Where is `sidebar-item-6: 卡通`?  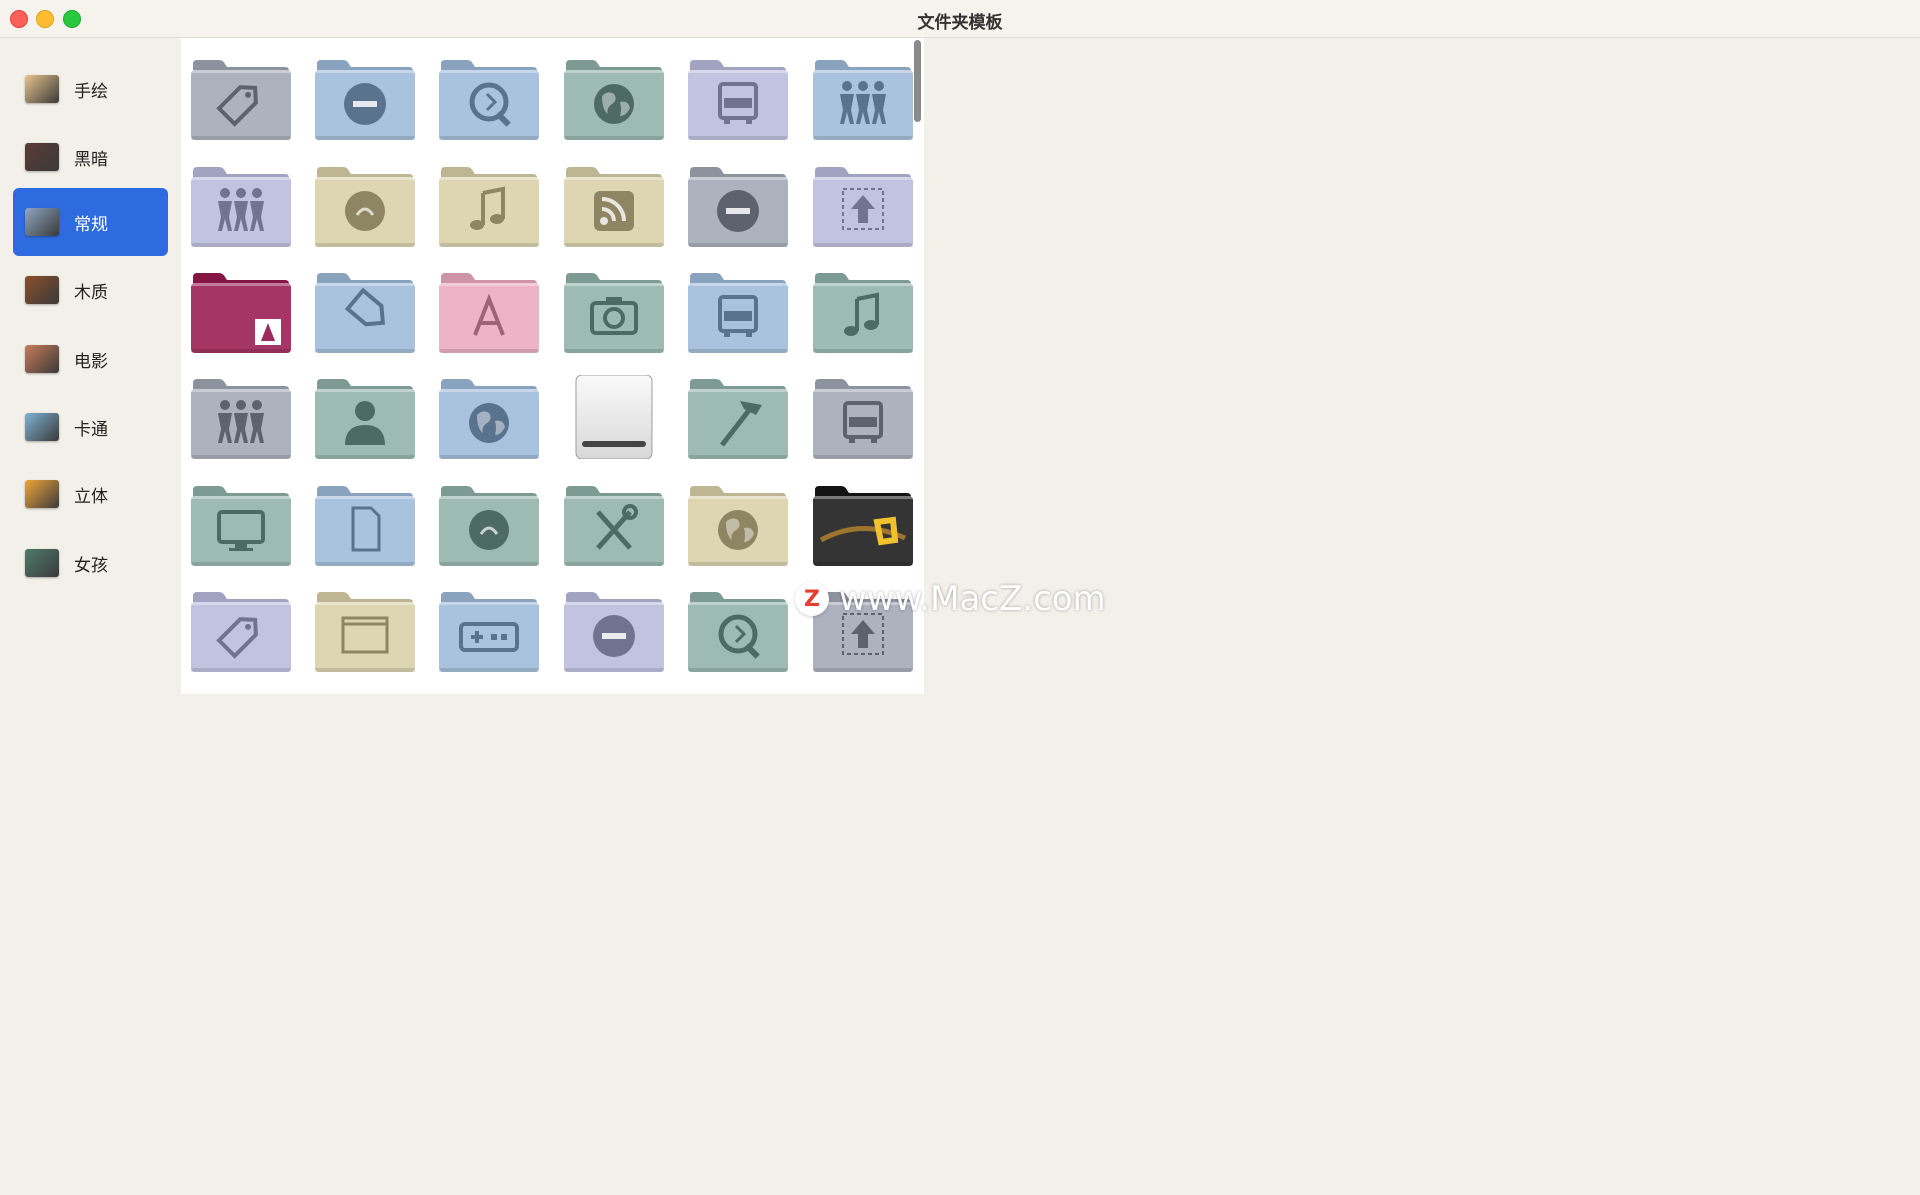
sidebar-item-6: 卡通 is located at coordinates (90, 427).